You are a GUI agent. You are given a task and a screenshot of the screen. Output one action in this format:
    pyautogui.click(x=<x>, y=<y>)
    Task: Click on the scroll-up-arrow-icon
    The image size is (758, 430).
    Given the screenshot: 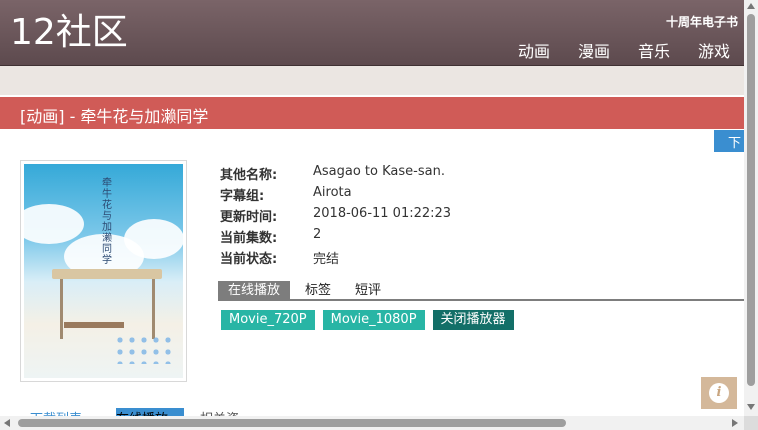 What is the action you would take?
    pyautogui.click(x=751, y=6)
    